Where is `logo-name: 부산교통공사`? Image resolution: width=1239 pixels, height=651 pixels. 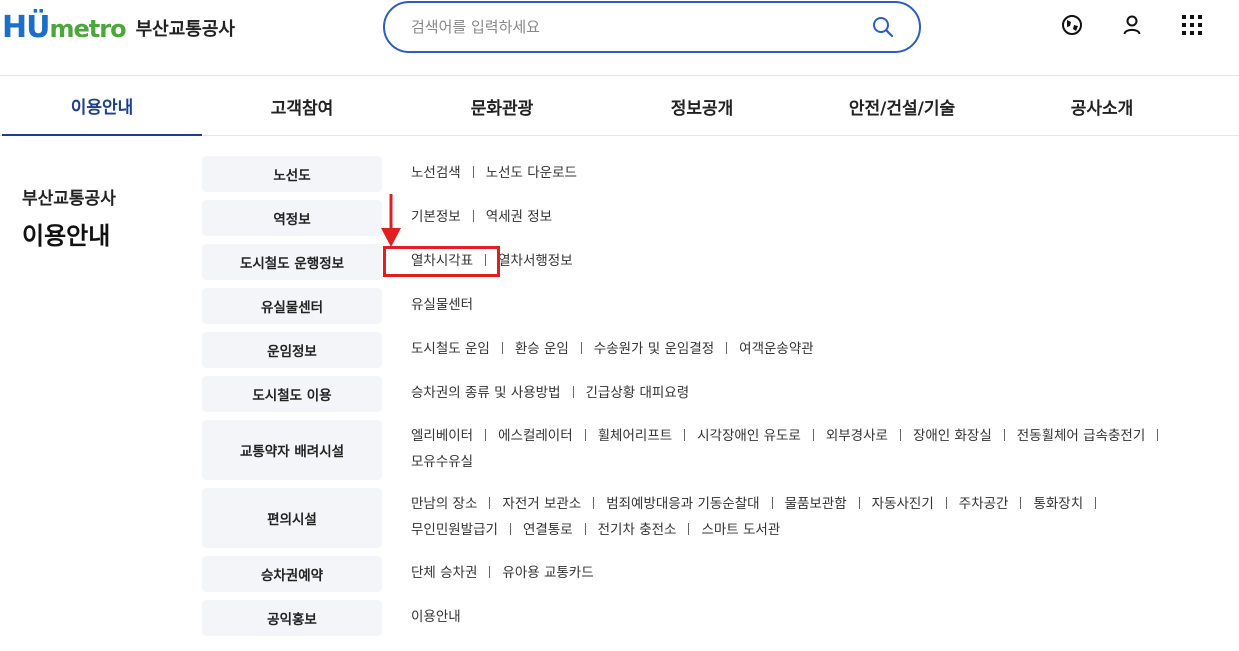 logo-name: 부산교통공사 is located at coordinates (185, 29).